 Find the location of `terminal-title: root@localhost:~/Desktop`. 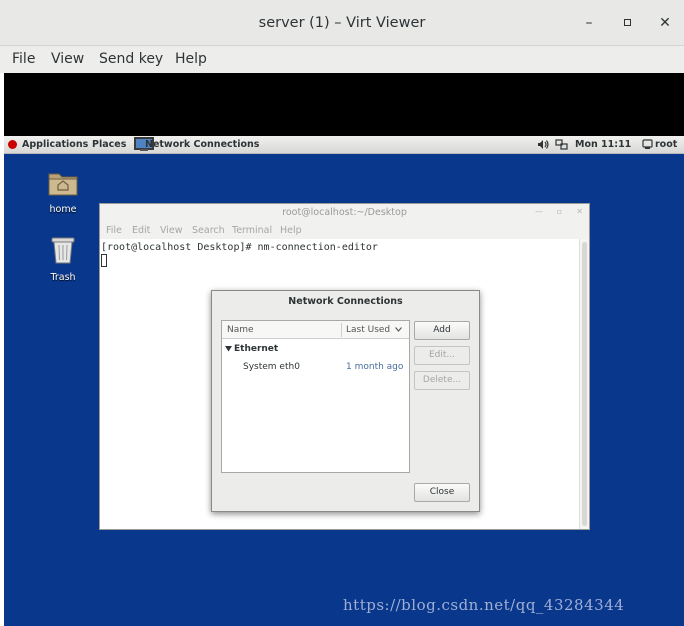

terminal-title: root@localhost:~/Desktop is located at coordinates (344, 212).